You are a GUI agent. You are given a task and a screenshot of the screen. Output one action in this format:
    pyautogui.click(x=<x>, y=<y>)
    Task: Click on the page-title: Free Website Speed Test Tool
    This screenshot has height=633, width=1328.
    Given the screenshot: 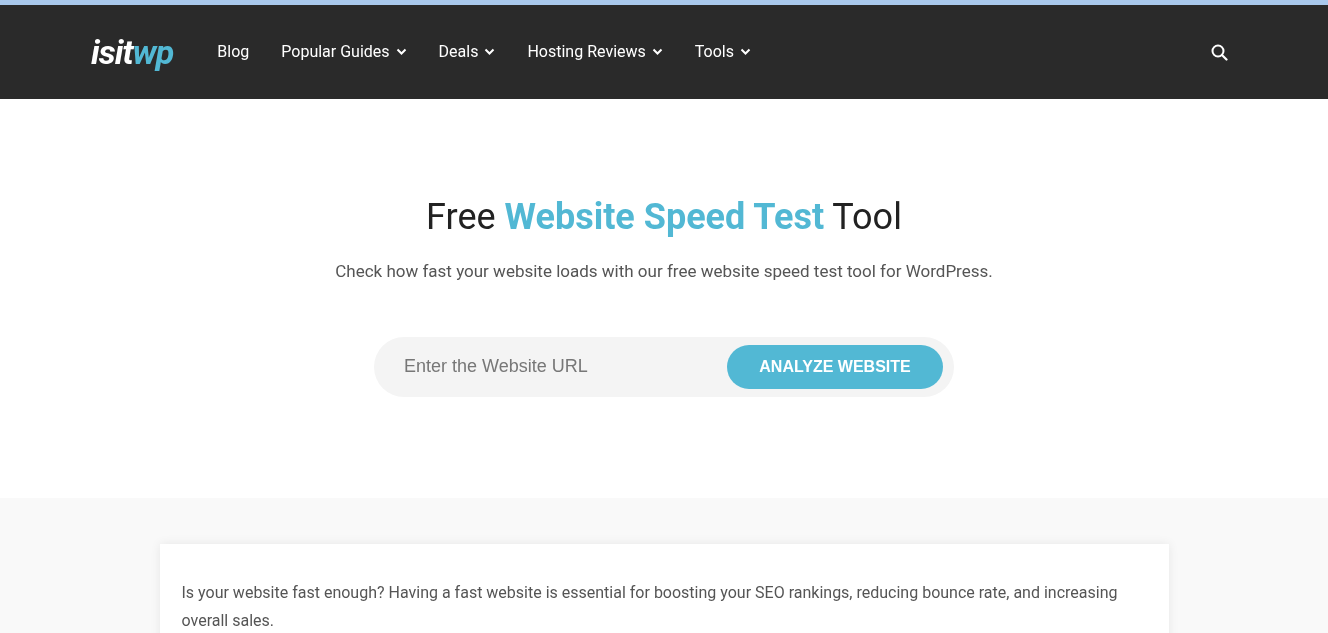 What is the action you would take?
    pyautogui.click(x=664, y=217)
    